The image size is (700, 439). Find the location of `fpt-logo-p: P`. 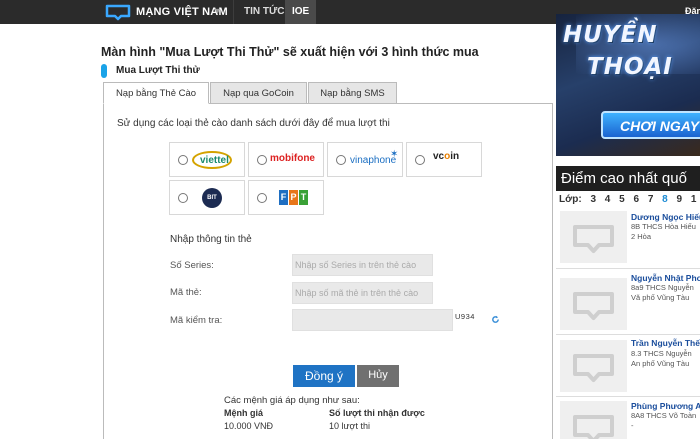

fpt-logo-p: P is located at coordinates (293, 197).